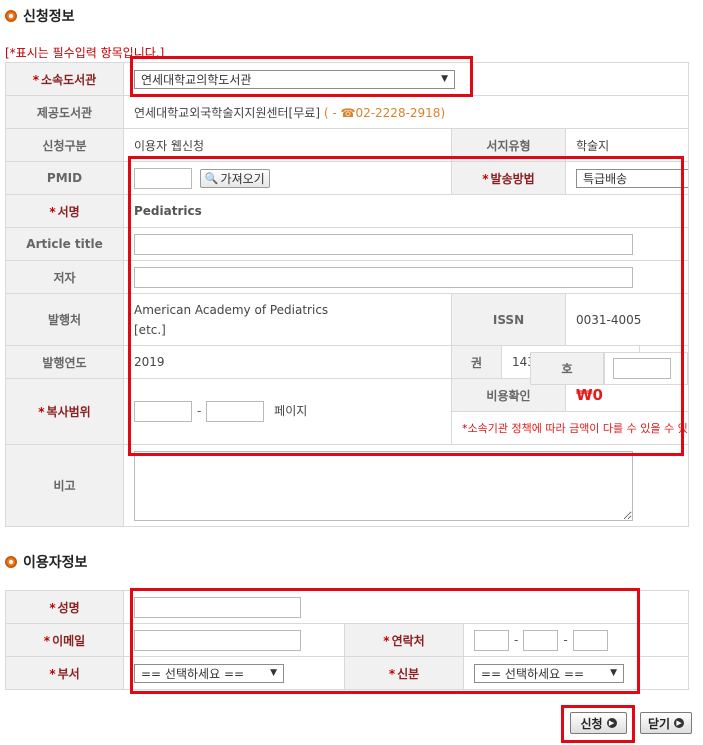  What do you see at coordinates (231, 309) in the screenshot?
I see `publisher-name: American Academy of Pediatrics` at bounding box center [231, 309].